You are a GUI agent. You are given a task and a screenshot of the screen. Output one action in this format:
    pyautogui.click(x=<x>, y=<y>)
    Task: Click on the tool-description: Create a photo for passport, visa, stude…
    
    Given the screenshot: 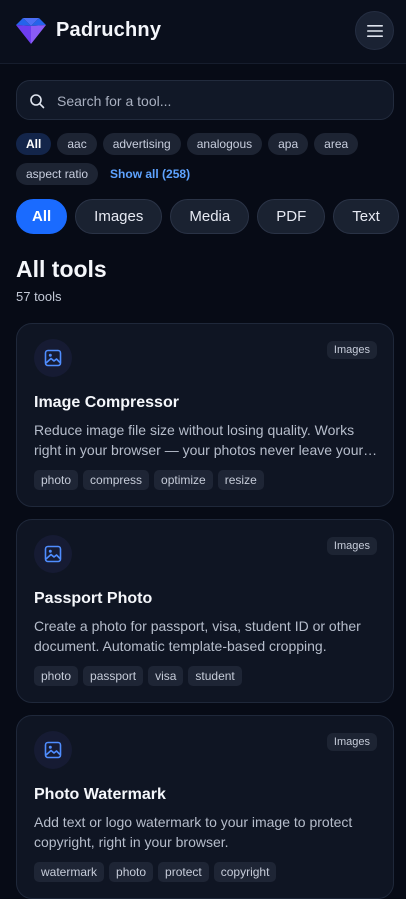 What is the action you would take?
    pyautogui.click(x=197, y=636)
    